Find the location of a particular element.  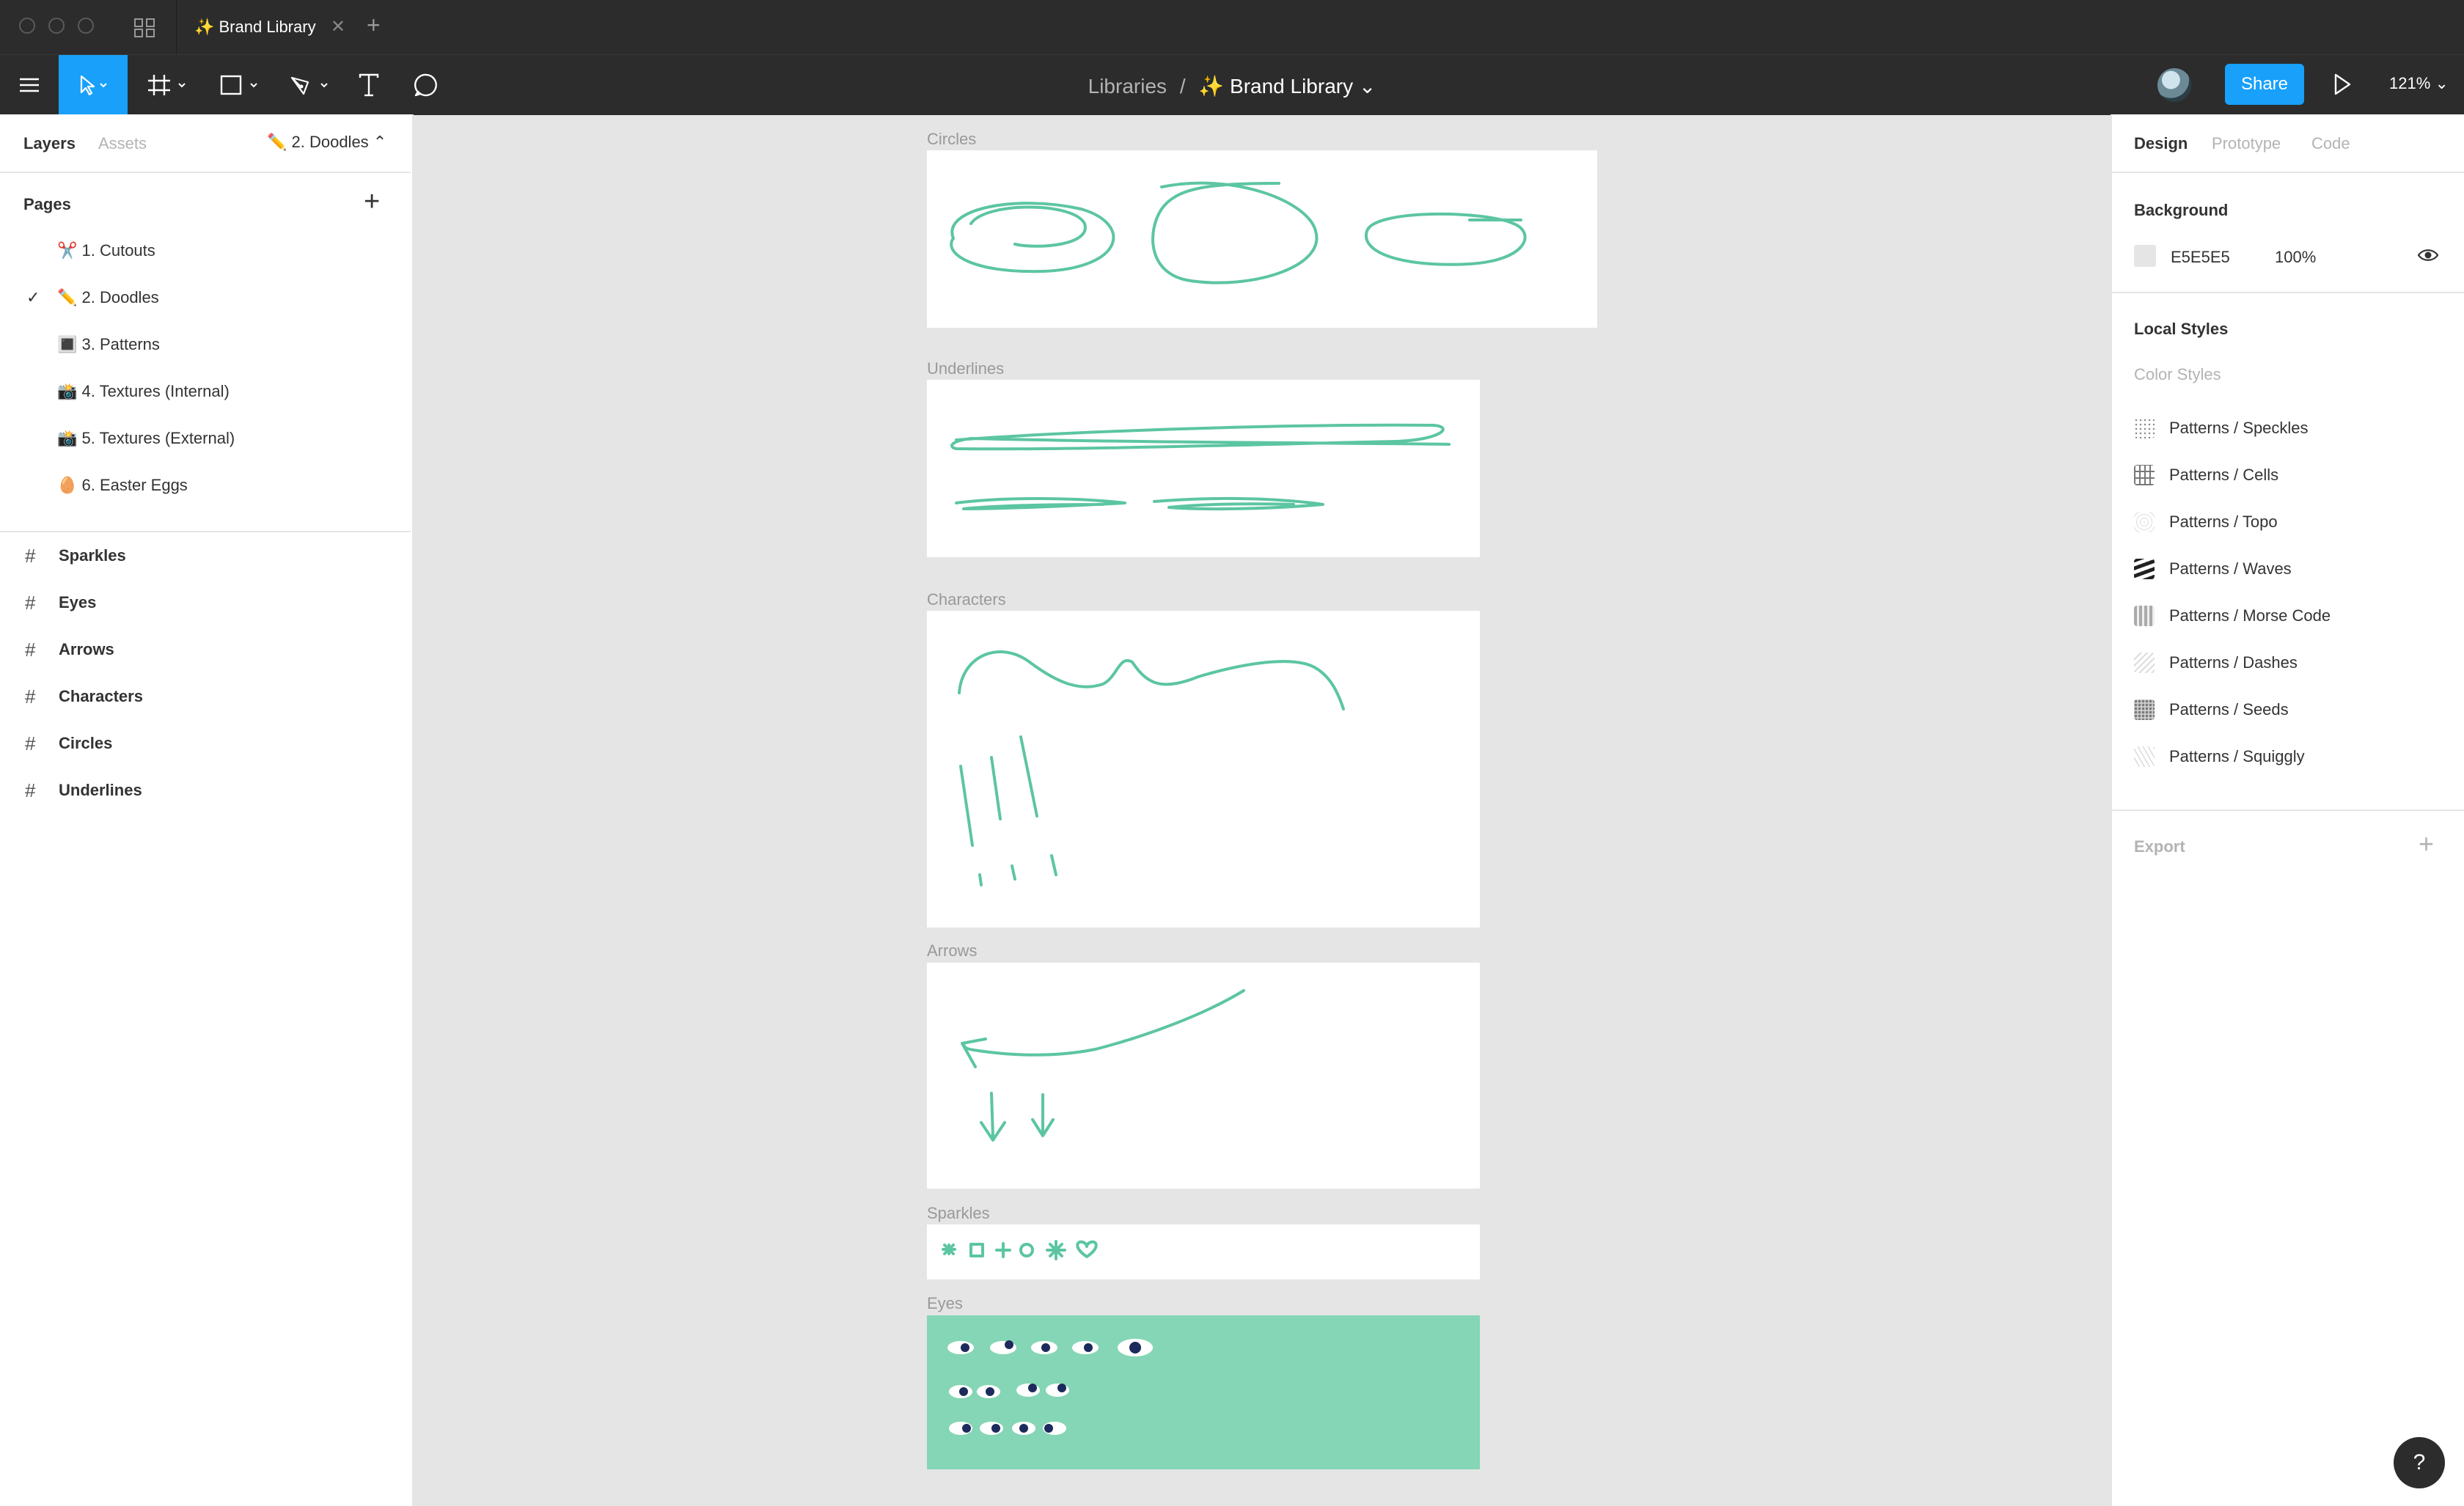

background-opacity-input: 100% is located at coordinates (2295, 257).